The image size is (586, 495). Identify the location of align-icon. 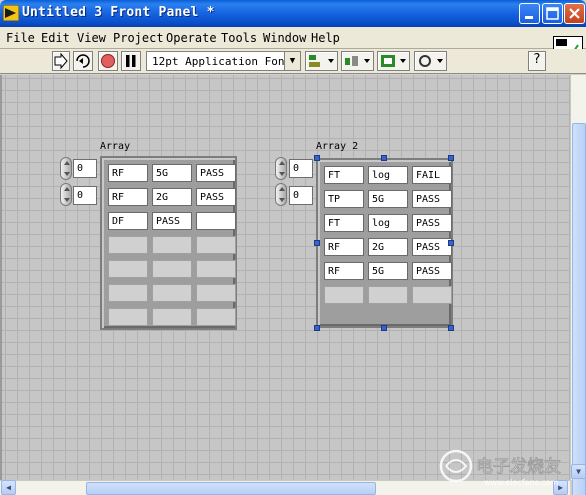
(321, 61).